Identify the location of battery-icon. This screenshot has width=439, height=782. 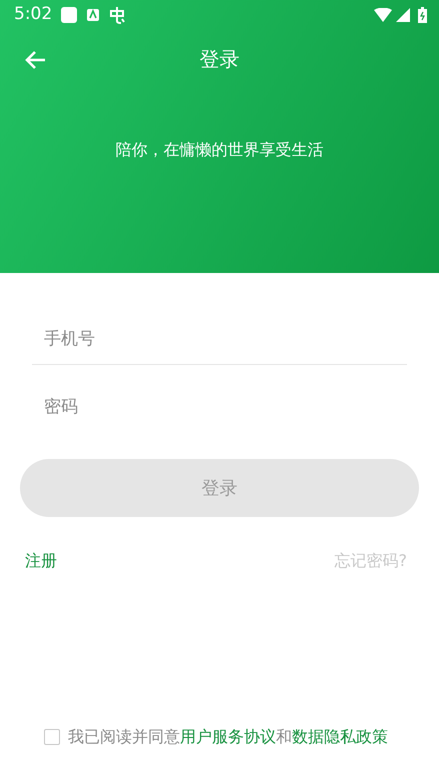
(422, 15).